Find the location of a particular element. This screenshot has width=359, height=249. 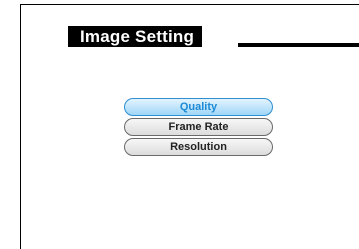

quality-button: Quality is located at coordinates (198, 107).